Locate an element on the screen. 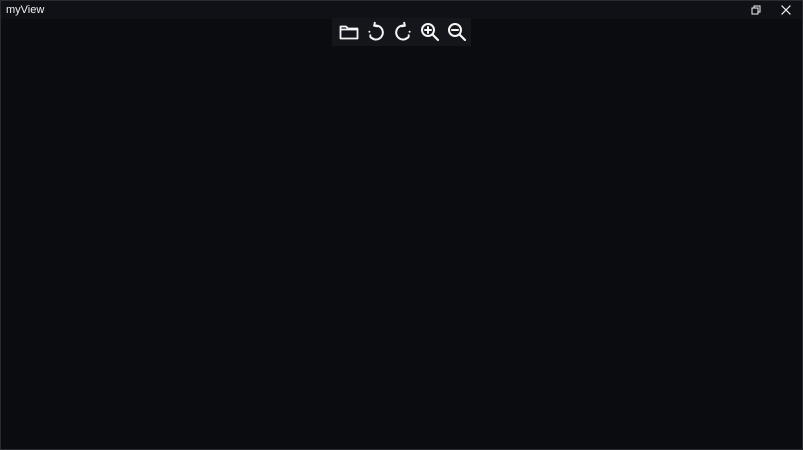 The width and height of the screenshot is (803, 450). close-button is located at coordinates (786, 10).